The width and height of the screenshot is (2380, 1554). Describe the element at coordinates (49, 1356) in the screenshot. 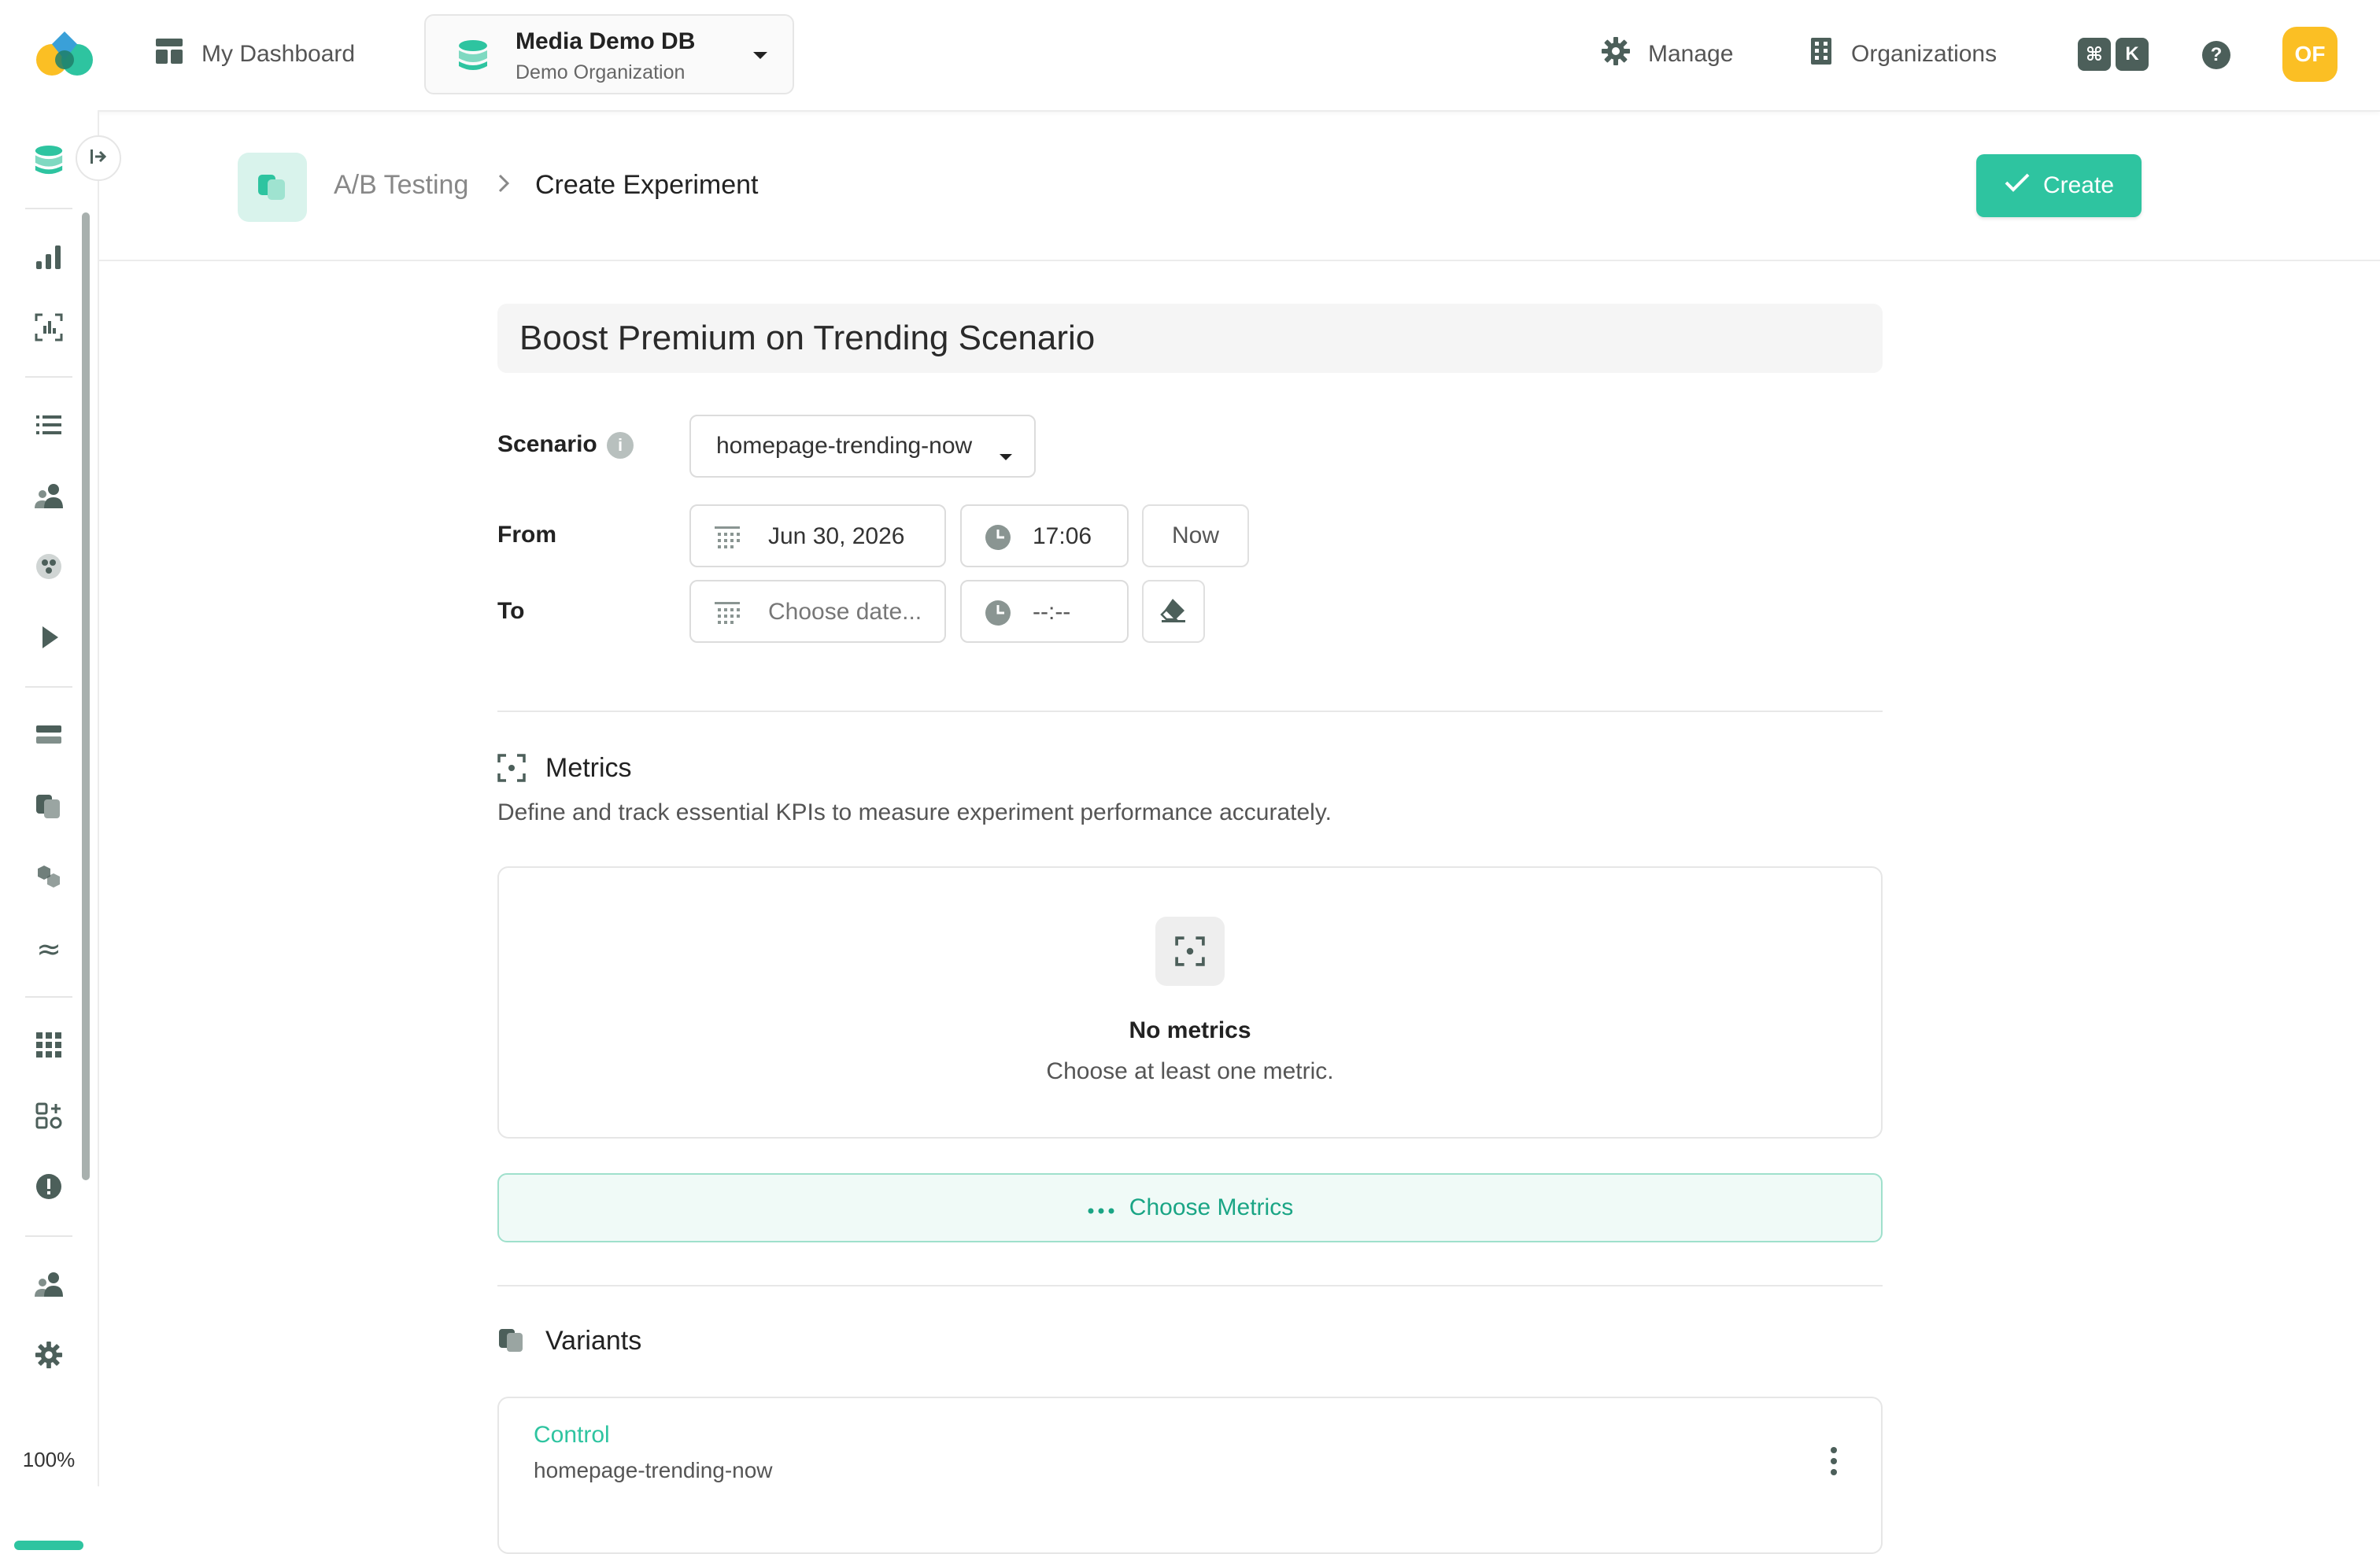

I see `sidebar-item-settings` at that location.